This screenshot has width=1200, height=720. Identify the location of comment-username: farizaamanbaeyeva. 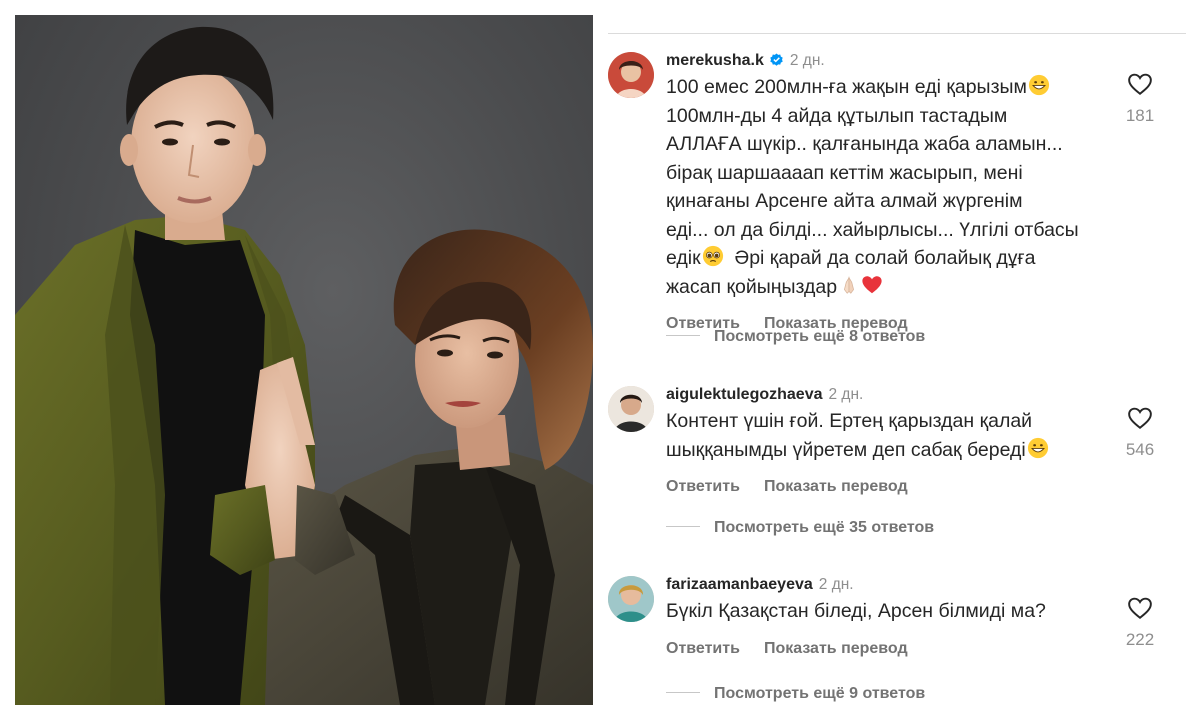
(739, 584).